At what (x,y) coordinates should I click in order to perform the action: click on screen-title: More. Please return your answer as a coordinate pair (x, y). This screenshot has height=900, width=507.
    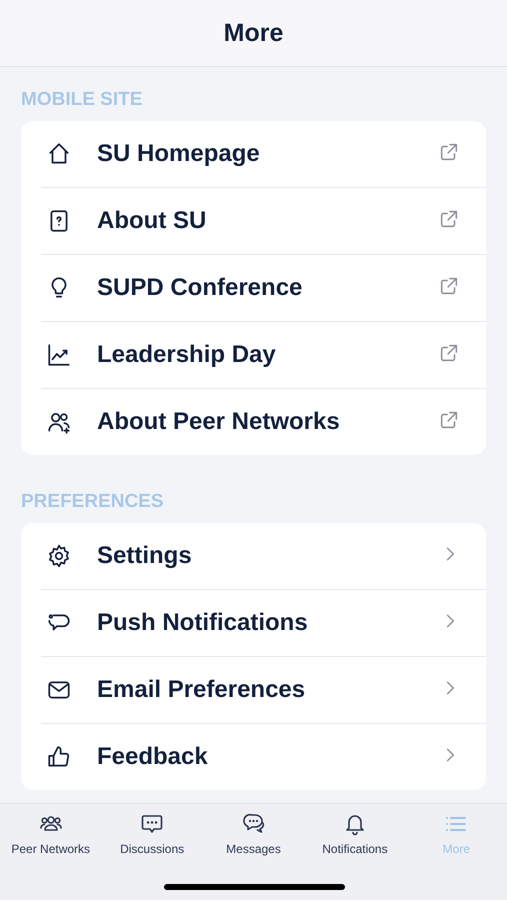
    Looking at the image, I should click on (254, 33).